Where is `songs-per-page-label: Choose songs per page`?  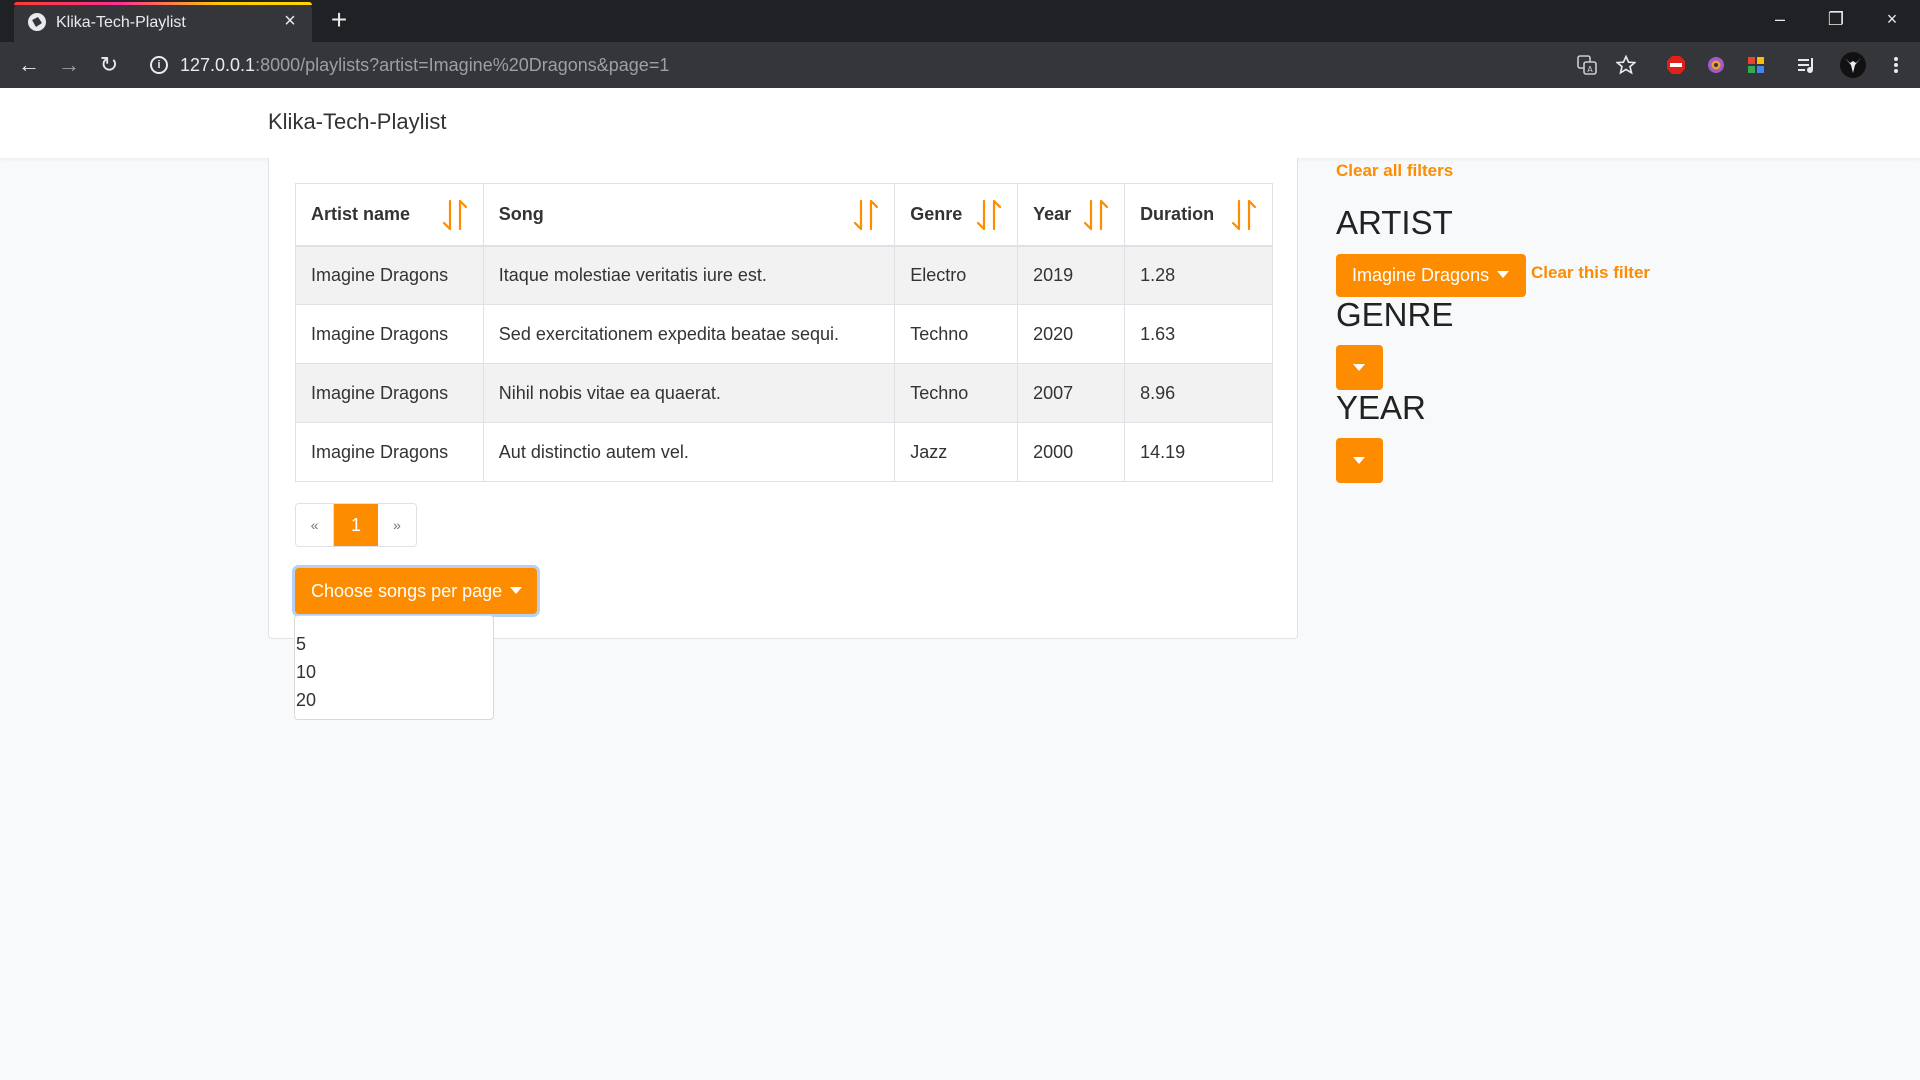
songs-per-page-label: Choose songs per page is located at coordinates (407, 591).